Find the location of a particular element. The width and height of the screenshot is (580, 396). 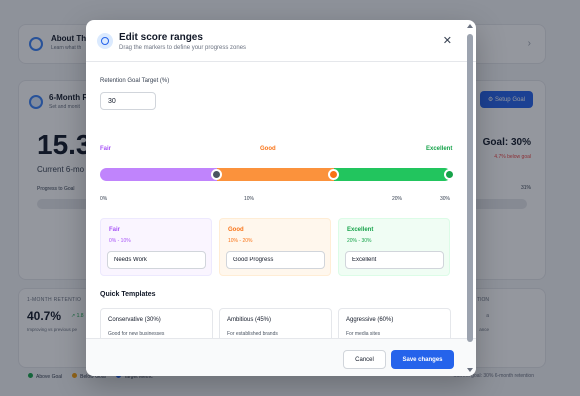

zone-name: Good is located at coordinates (236, 230).